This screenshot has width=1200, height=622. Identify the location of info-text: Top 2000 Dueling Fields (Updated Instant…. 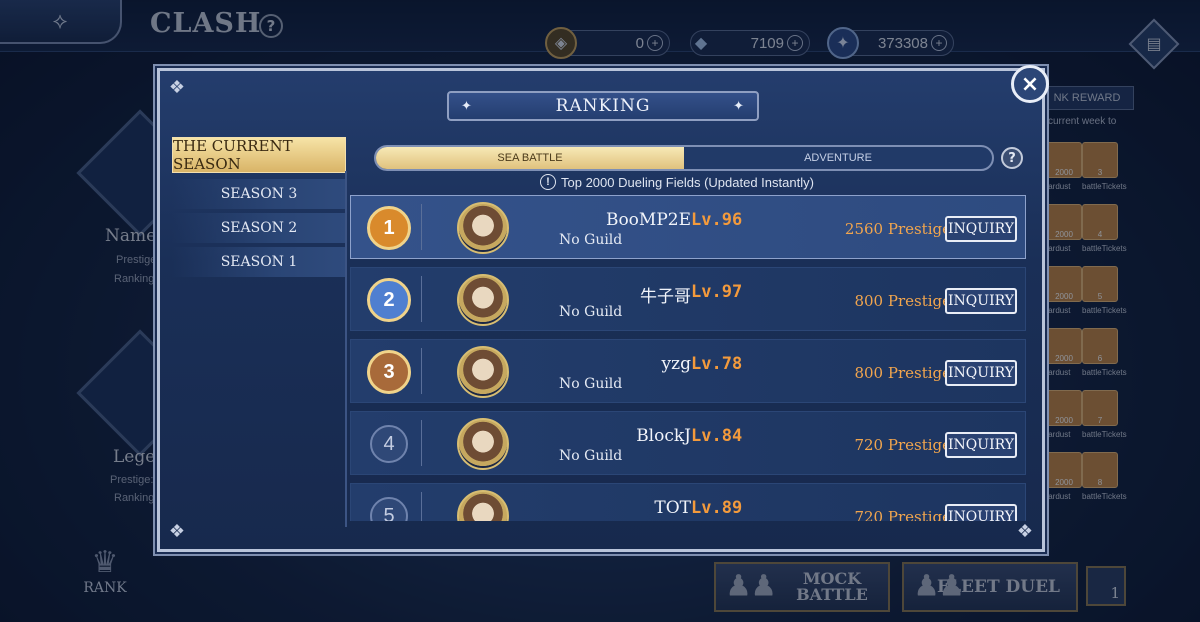
(687, 182).